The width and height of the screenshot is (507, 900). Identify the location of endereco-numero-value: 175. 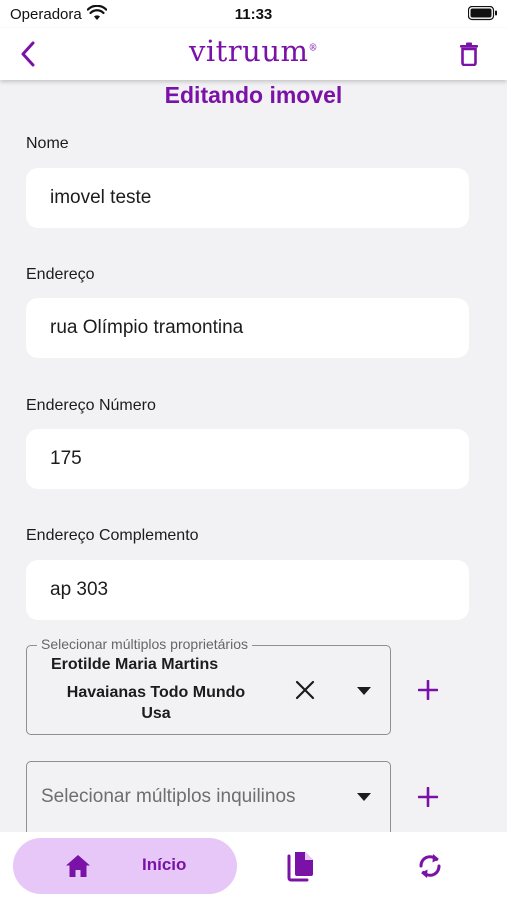
(66, 458).